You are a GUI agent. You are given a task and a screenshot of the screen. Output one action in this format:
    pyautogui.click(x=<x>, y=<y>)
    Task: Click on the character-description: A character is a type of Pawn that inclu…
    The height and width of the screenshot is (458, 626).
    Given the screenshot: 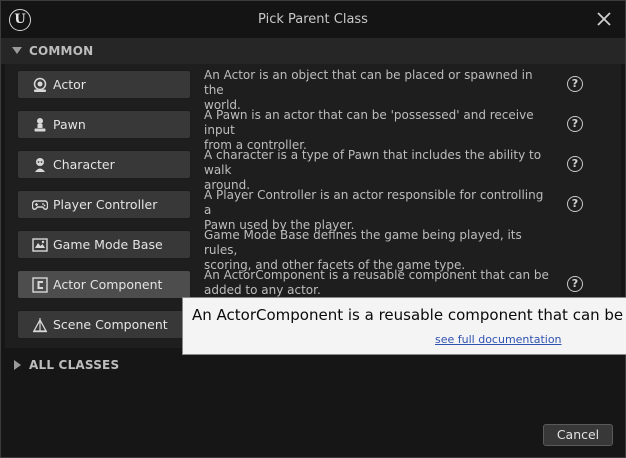 What is the action you would take?
    pyautogui.click(x=379, y=170)
    